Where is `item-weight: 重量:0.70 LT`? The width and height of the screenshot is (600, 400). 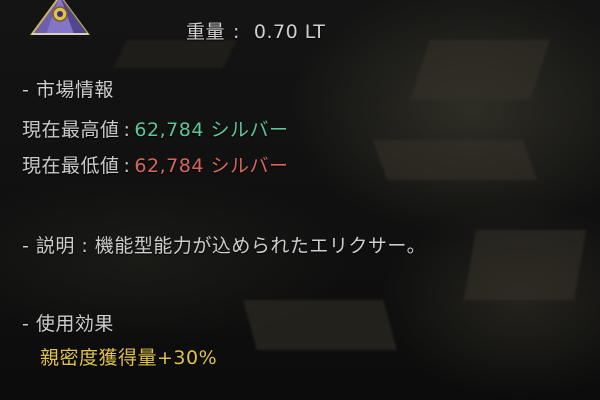
item-weight: 重量:0.70 LT is located at coordinates (255, 32).